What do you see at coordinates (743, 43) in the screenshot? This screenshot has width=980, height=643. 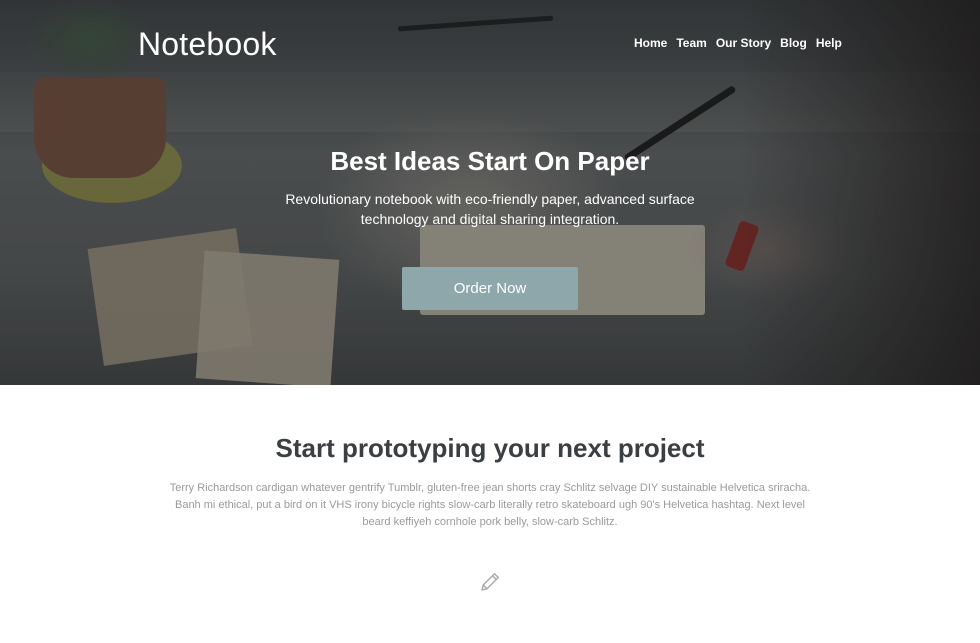 I see `nav-our-story-link: Our Story` at bounding box center [743, 43].